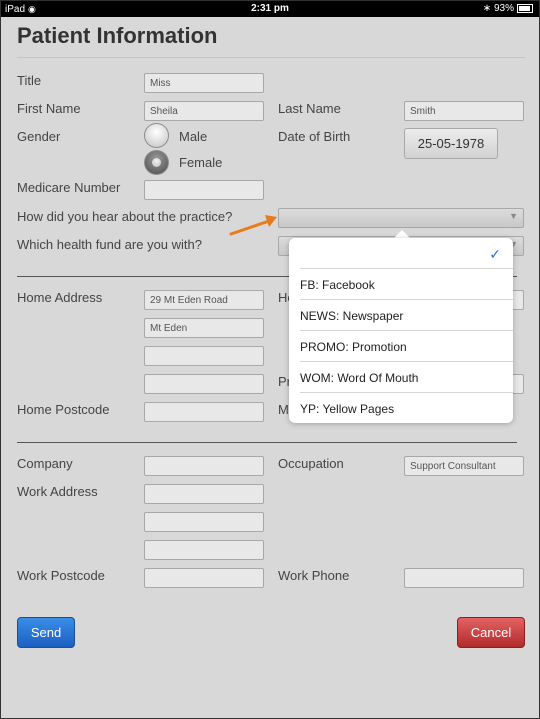 The width and height of the screenshot is (540, 719). What do you see at coordinates (201, 162) in the screenshot?
I see `gender-female-label: Female` at bounding box center [201, 162].